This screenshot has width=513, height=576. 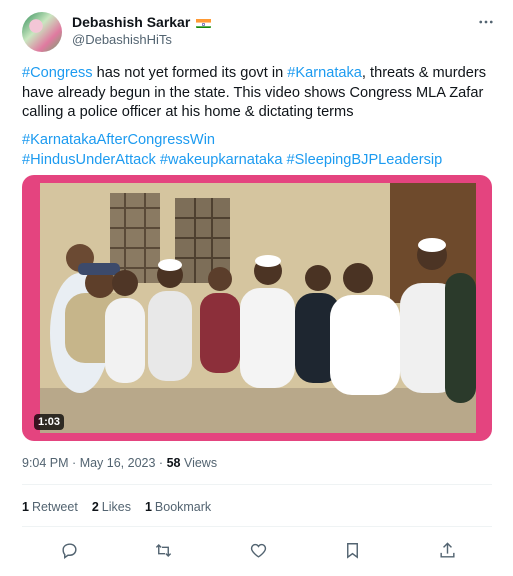 What do you see at coordinates (200, 463) in the screenshot?
I see `views-label: Views` at bounding box center [200, 463].